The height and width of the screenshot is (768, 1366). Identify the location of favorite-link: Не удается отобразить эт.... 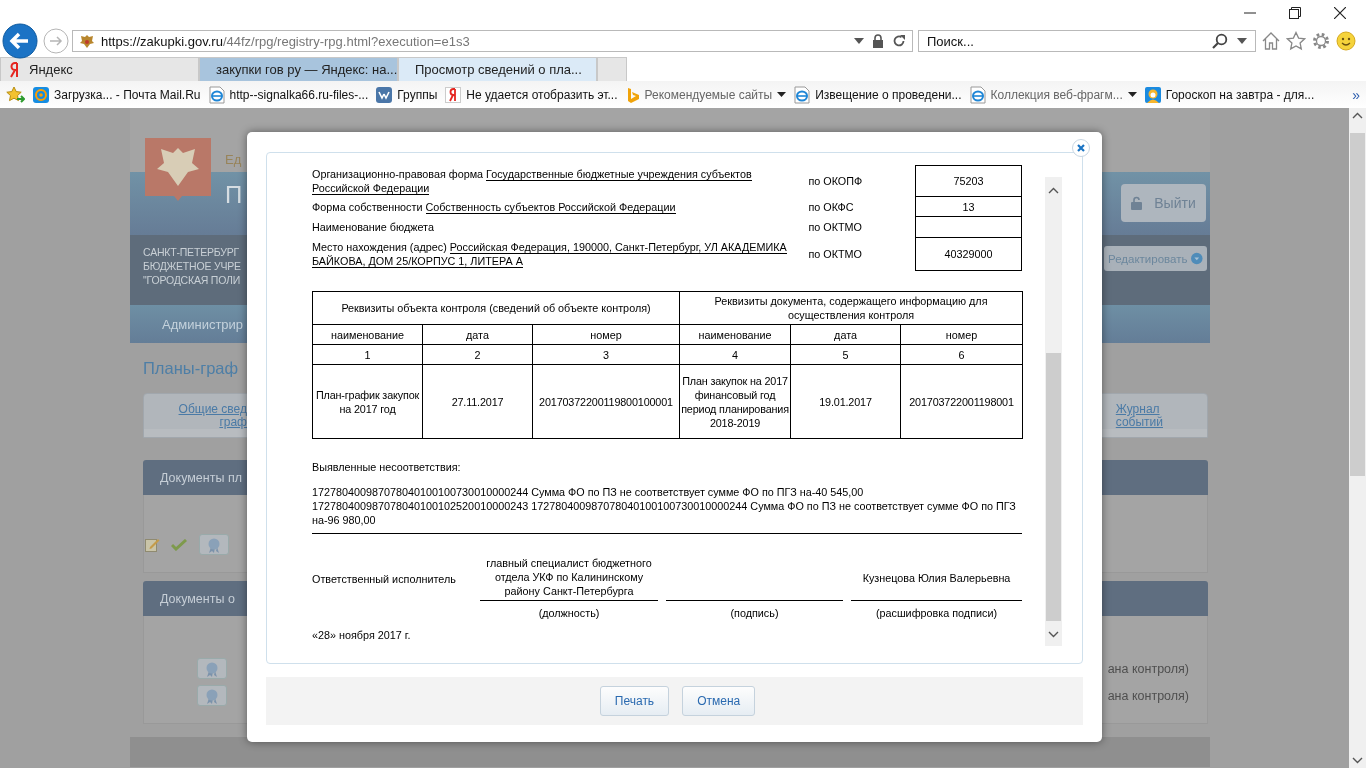
(531, 94).